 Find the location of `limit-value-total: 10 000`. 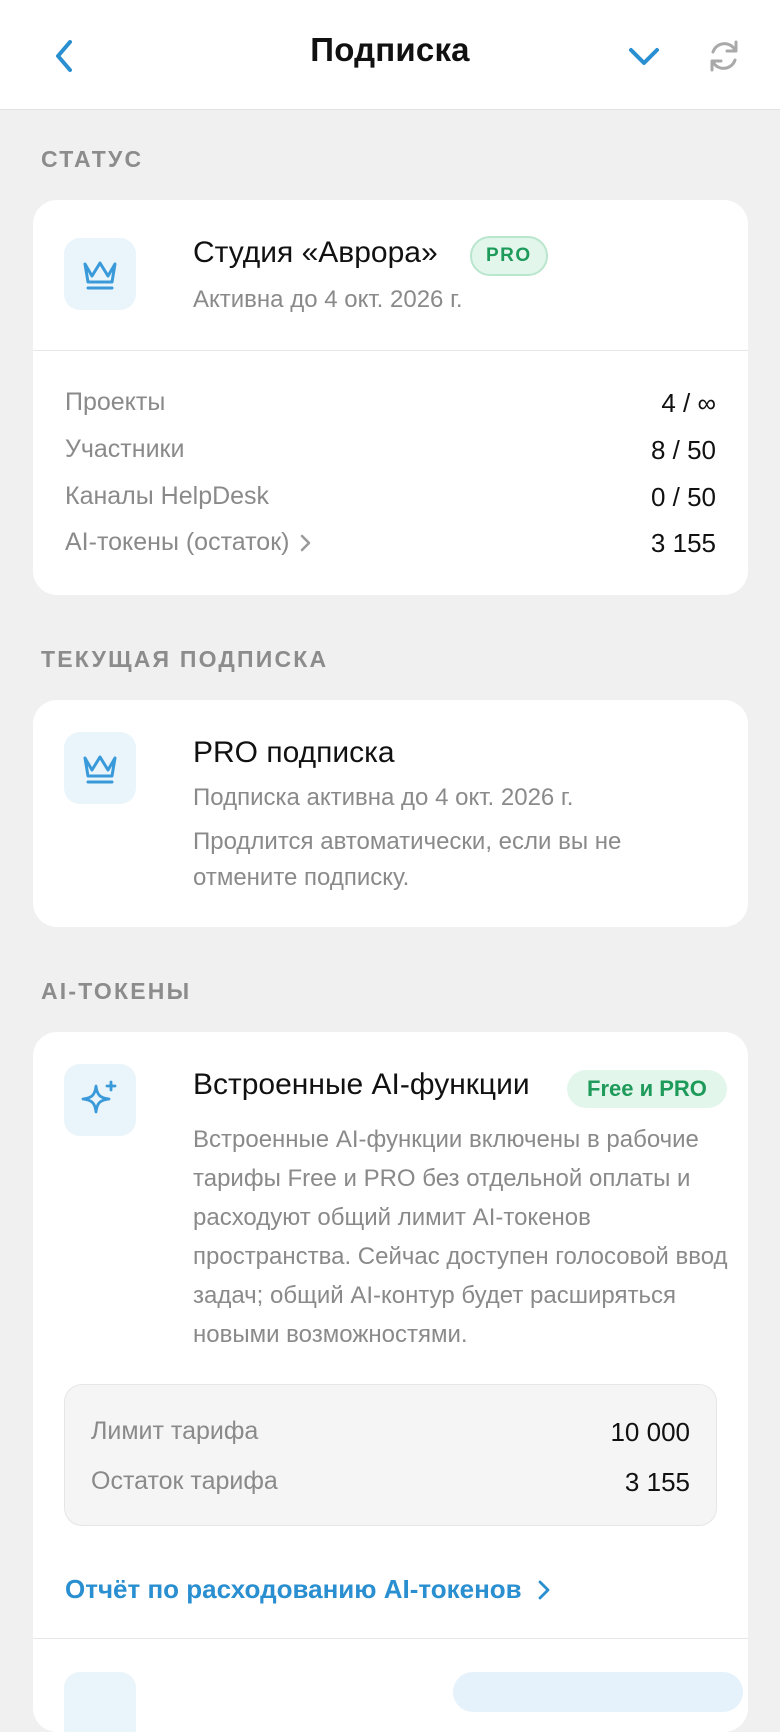

limit-value-total: 10 000 is located at coordinates (650, 1432).